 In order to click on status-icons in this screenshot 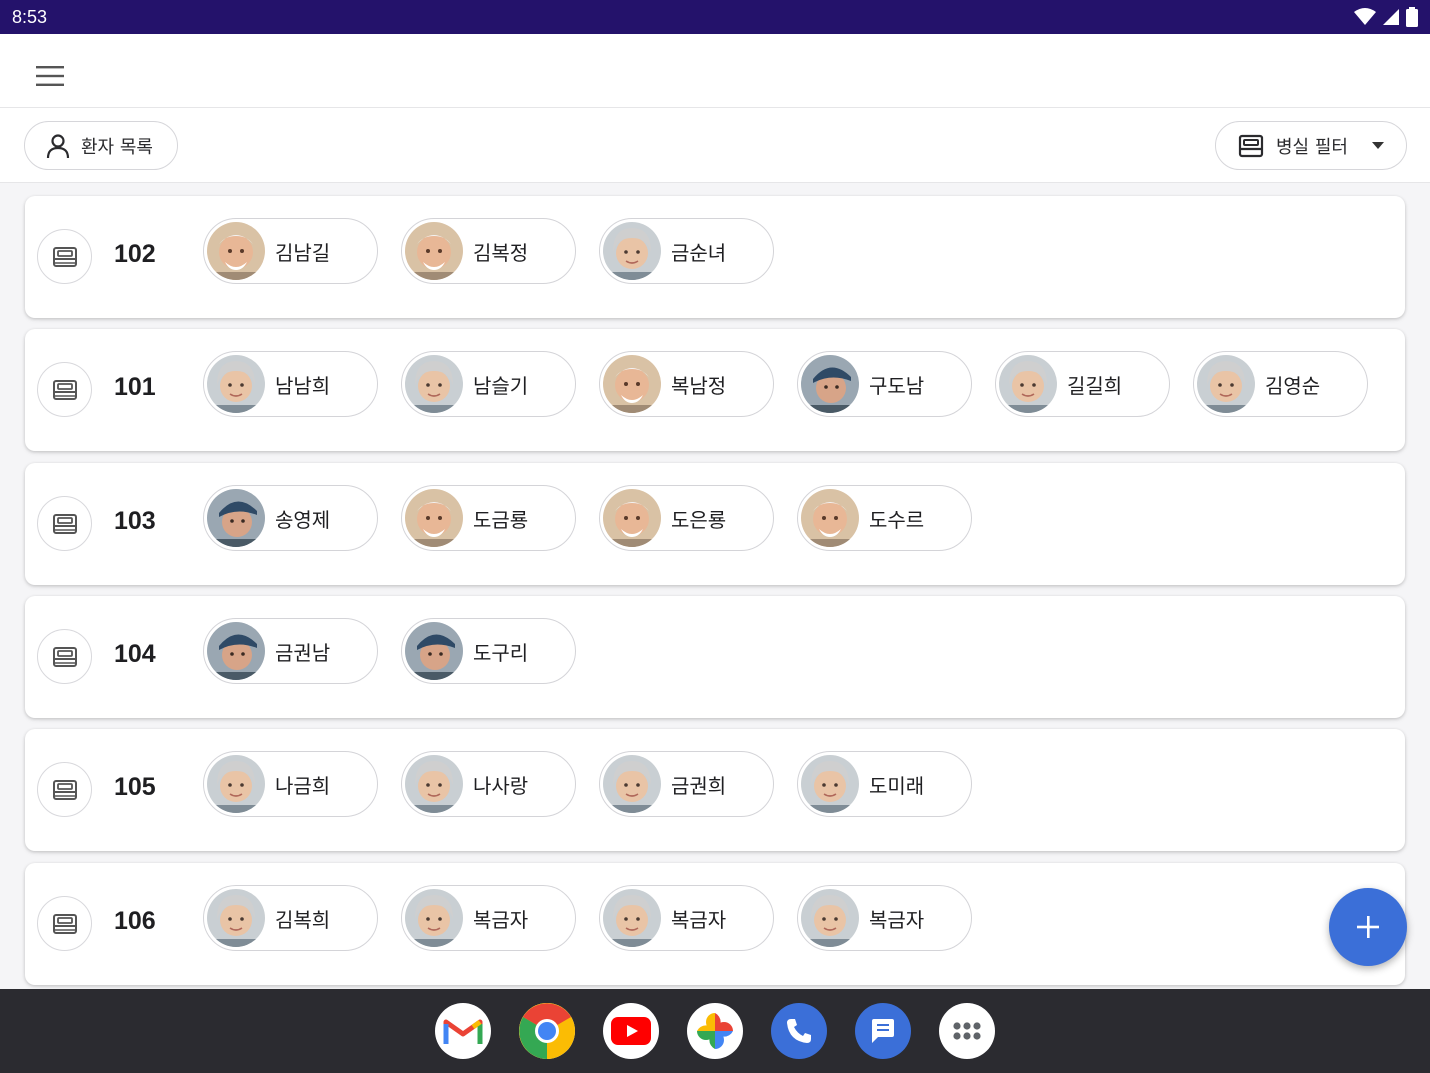, I will do `click(1386, 17)`.